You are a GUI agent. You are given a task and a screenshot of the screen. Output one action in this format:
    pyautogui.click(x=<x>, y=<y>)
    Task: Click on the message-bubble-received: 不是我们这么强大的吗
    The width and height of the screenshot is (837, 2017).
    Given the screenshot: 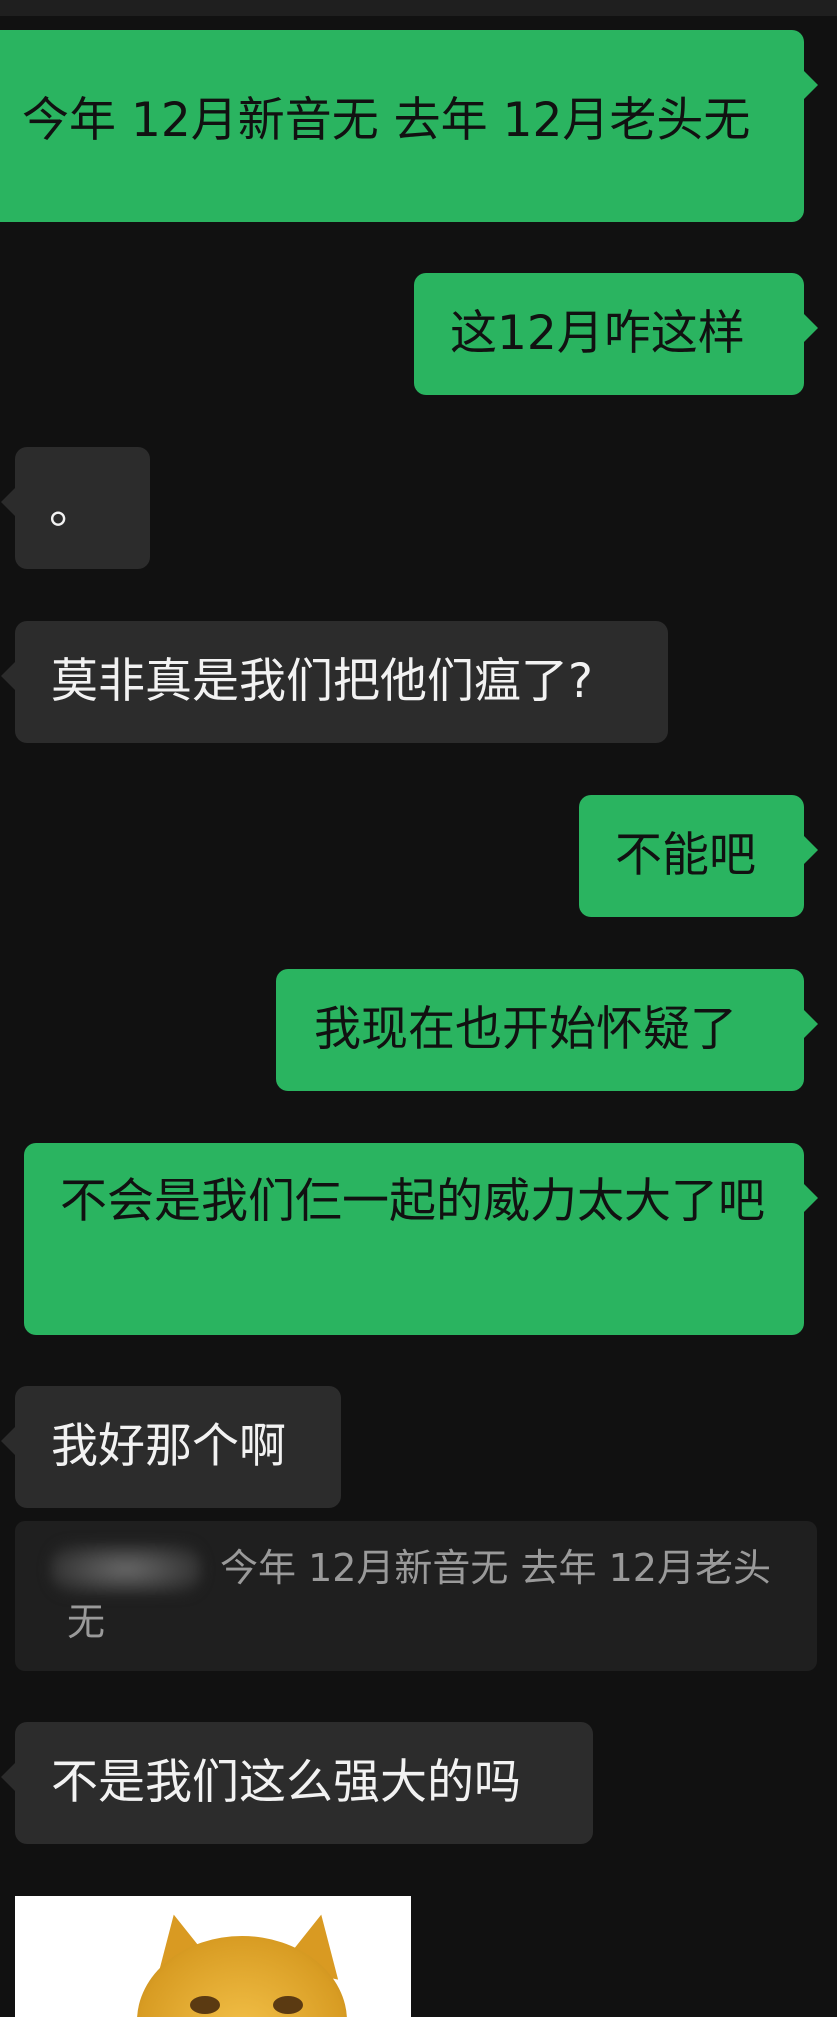 What is the action you would take?
    pyautogui.click(x=297, y=1783)
    